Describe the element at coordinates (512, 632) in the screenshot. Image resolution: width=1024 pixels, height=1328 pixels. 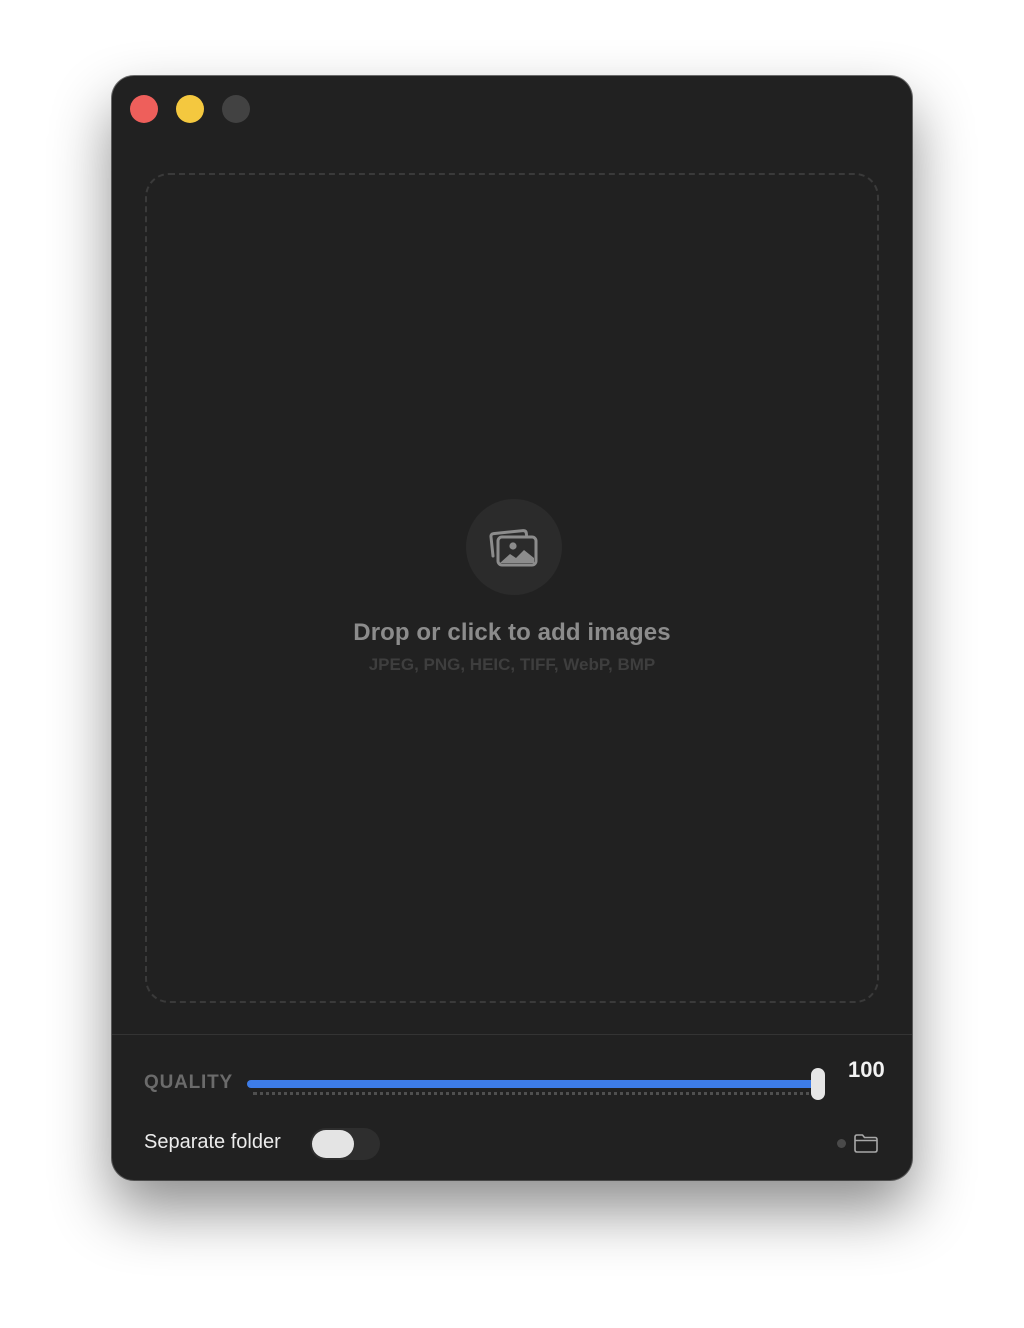
I see `drop-zone-title: Drop or click to add images` at that location.